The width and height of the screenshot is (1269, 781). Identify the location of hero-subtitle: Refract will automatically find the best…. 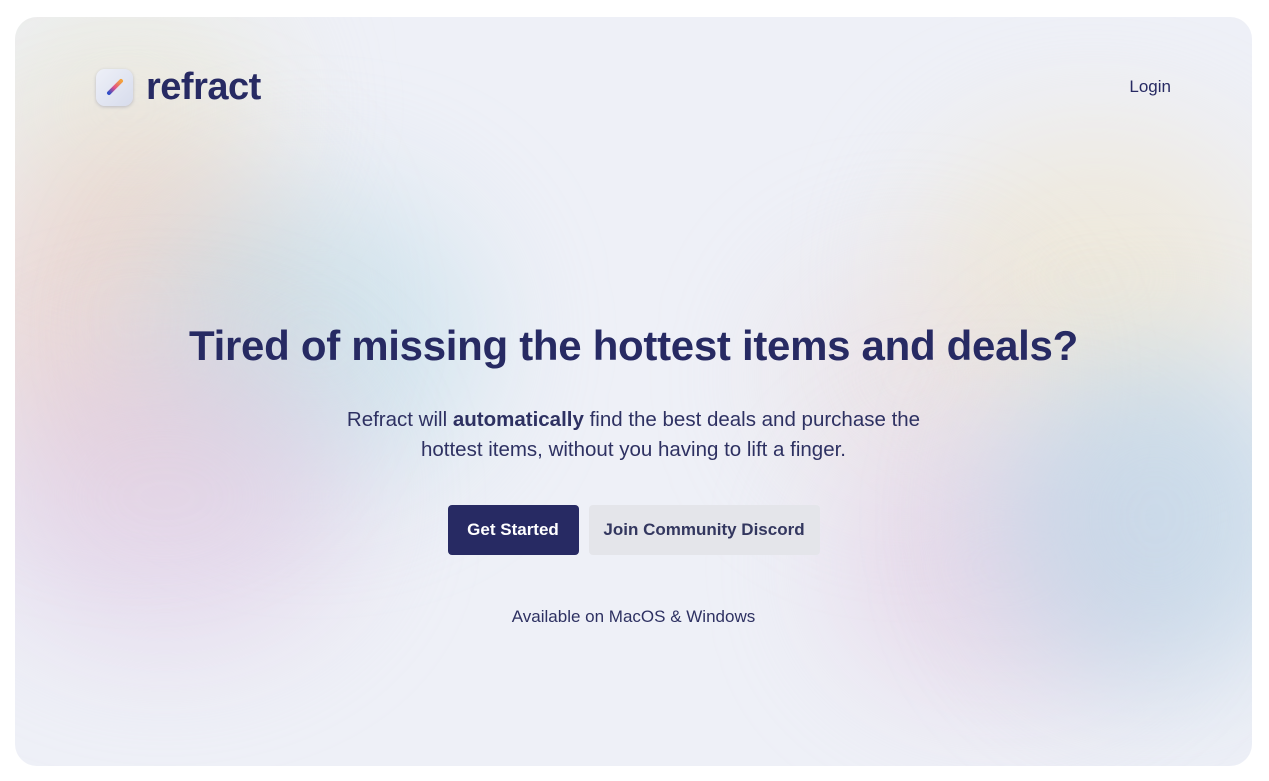
(634, 435).